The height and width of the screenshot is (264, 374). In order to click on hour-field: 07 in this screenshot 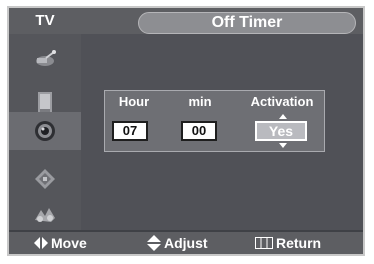, I will do `click(130, 131)`.